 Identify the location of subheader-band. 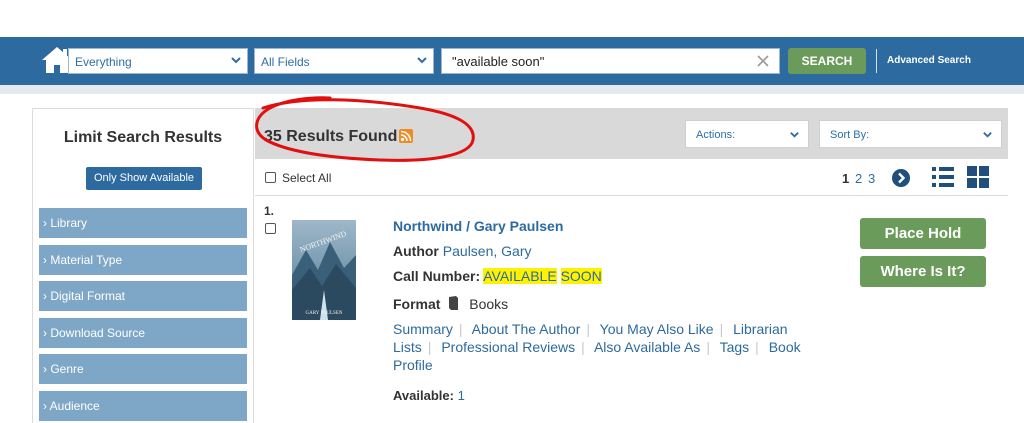
(512, 89).